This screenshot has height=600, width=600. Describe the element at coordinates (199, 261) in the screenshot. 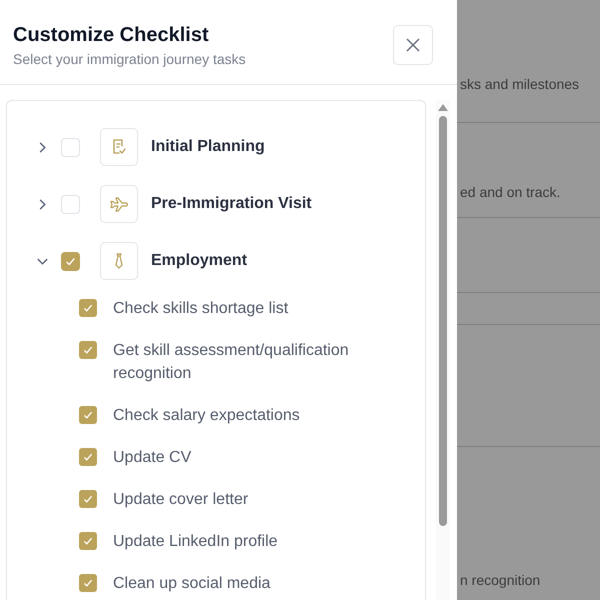

I see `category-label: Employment` at that location.